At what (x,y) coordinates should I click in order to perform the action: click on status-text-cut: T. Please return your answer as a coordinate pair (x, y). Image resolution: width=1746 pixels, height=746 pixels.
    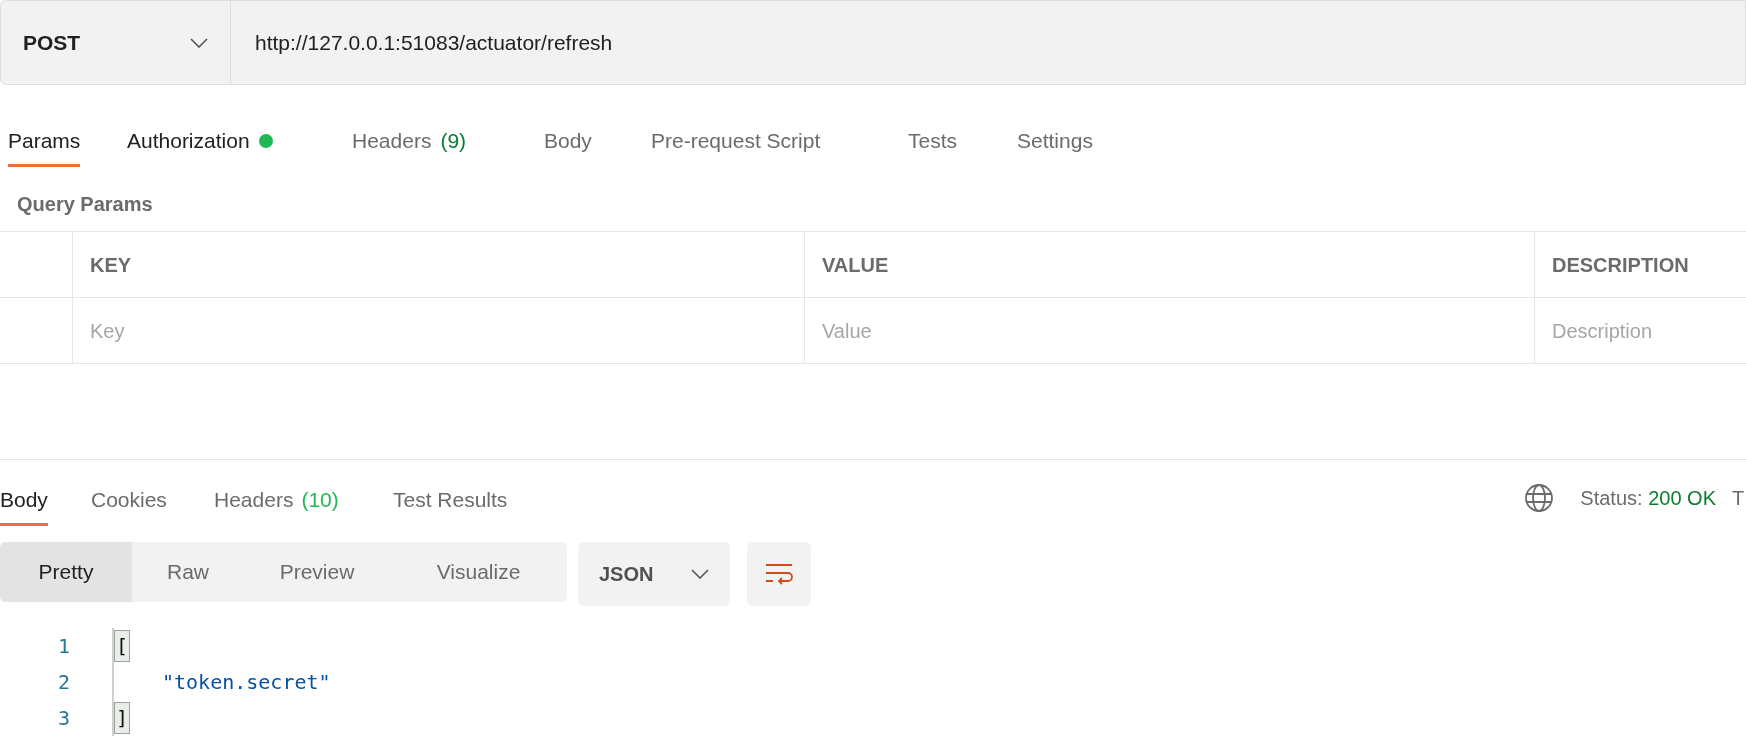
    Looking at the image, I should click on (1739, 498).